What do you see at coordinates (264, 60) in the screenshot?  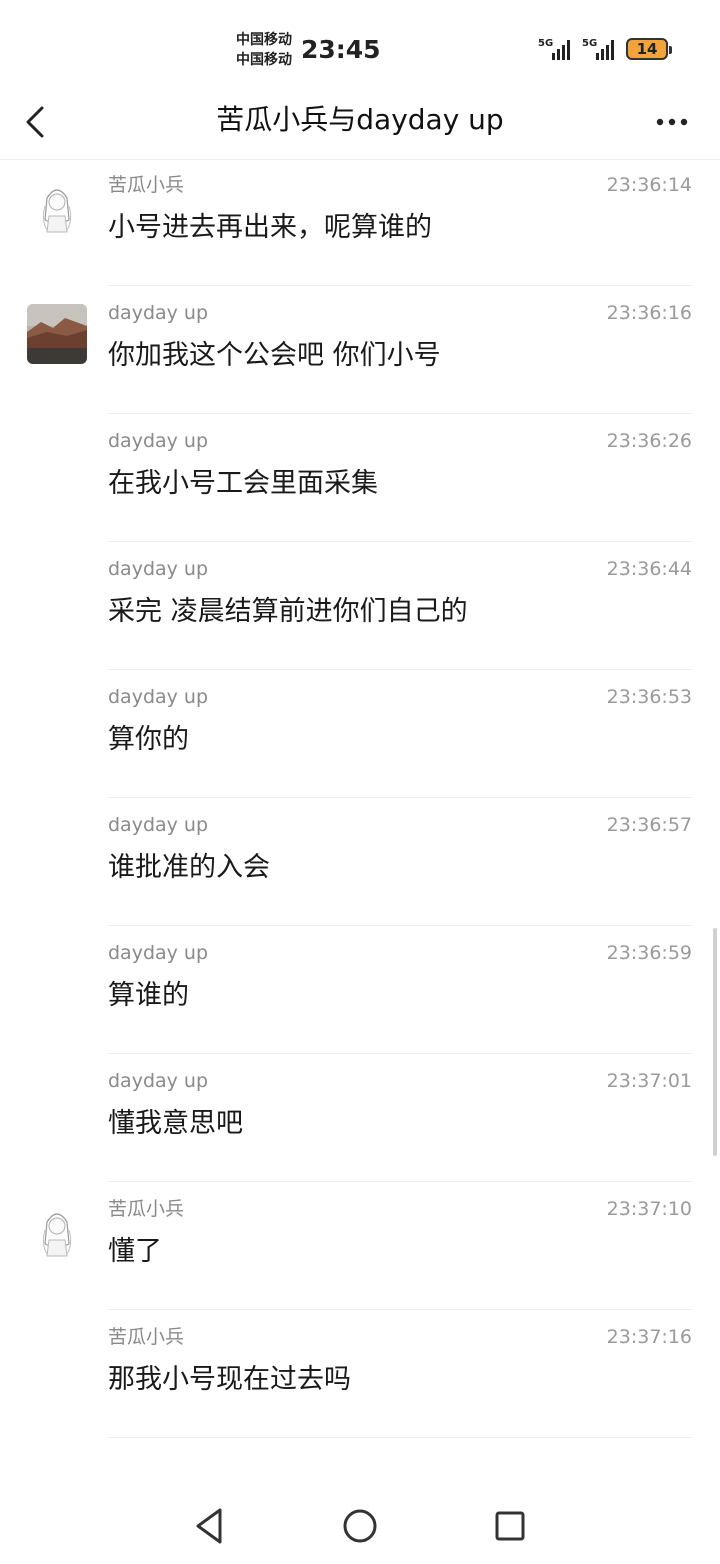 I see `carrier-label-2: 中国移动` at bounding box center [264, 60].